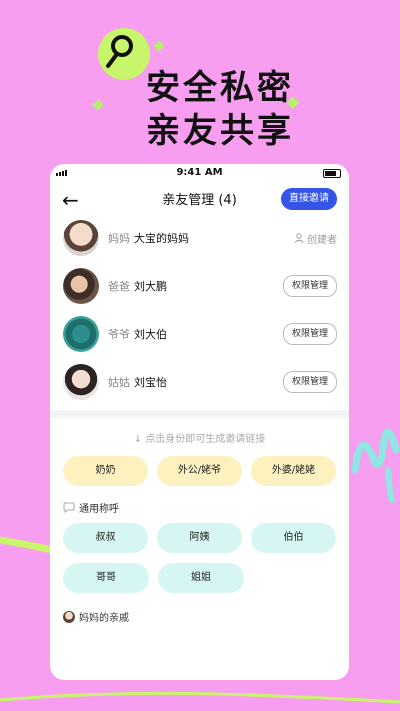 This screenshot has width=400, height=711. What do you see at coordinates (69, 616) in the screenshot?
I see `mom-avatar-icon` at bounding box center [69, 616].